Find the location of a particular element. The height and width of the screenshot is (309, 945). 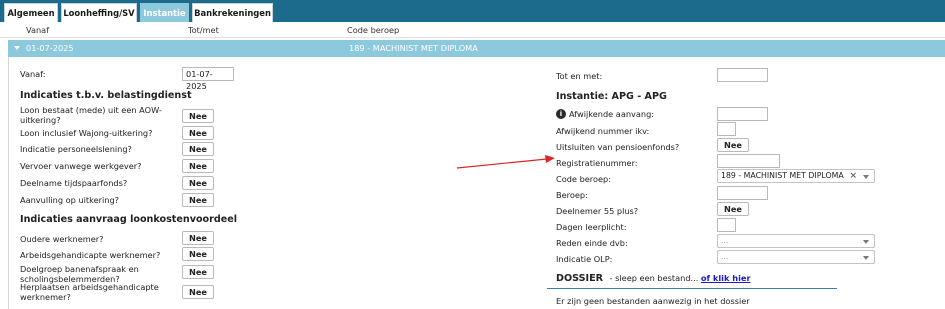

oudere-werknemer-toggle: Nee is located at coordinates (198, 238).